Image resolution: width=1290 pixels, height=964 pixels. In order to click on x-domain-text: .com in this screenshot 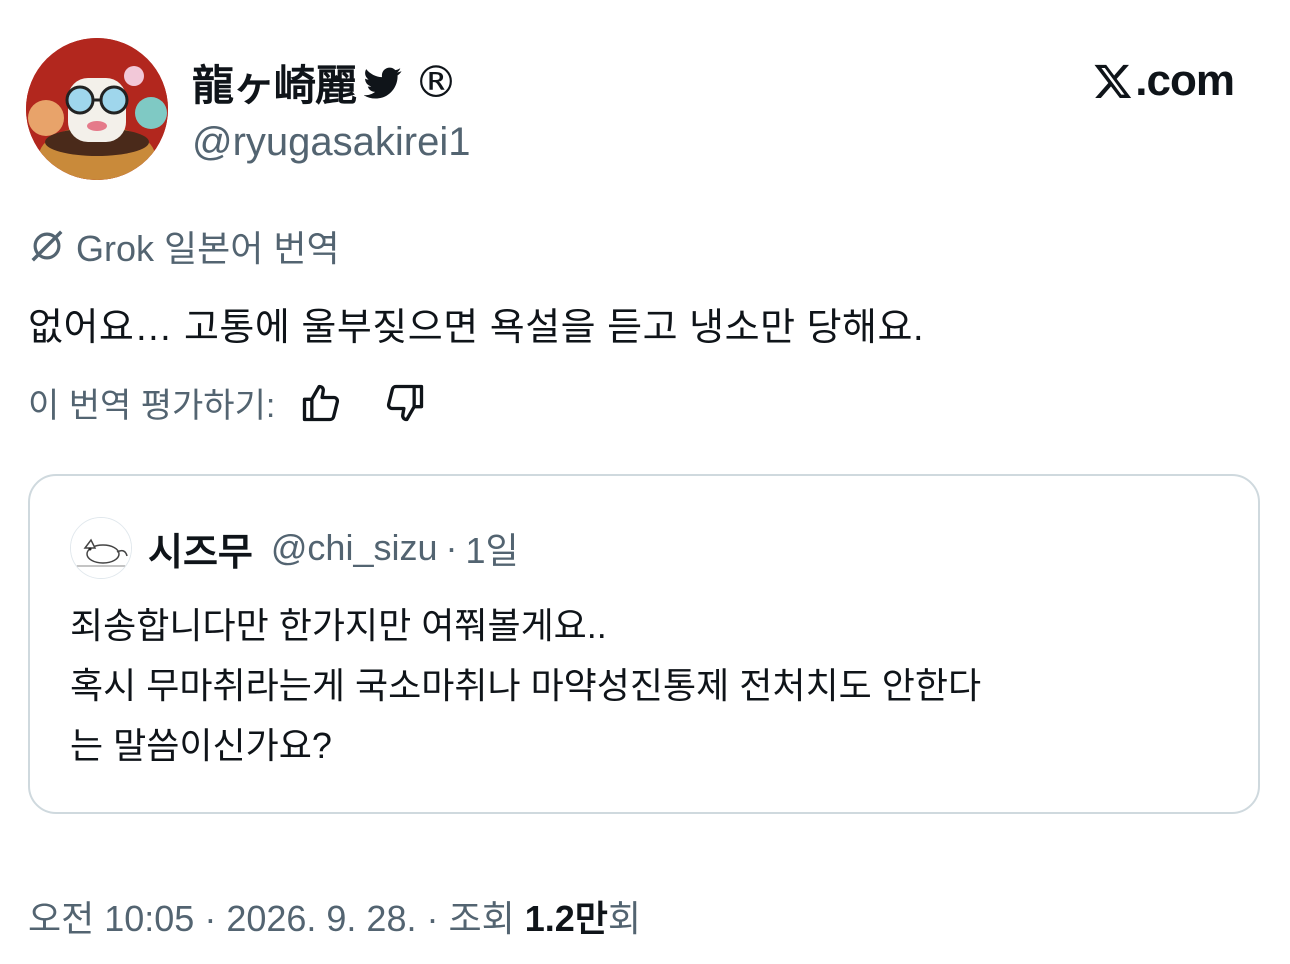, I will do `click(1185, 80)`.